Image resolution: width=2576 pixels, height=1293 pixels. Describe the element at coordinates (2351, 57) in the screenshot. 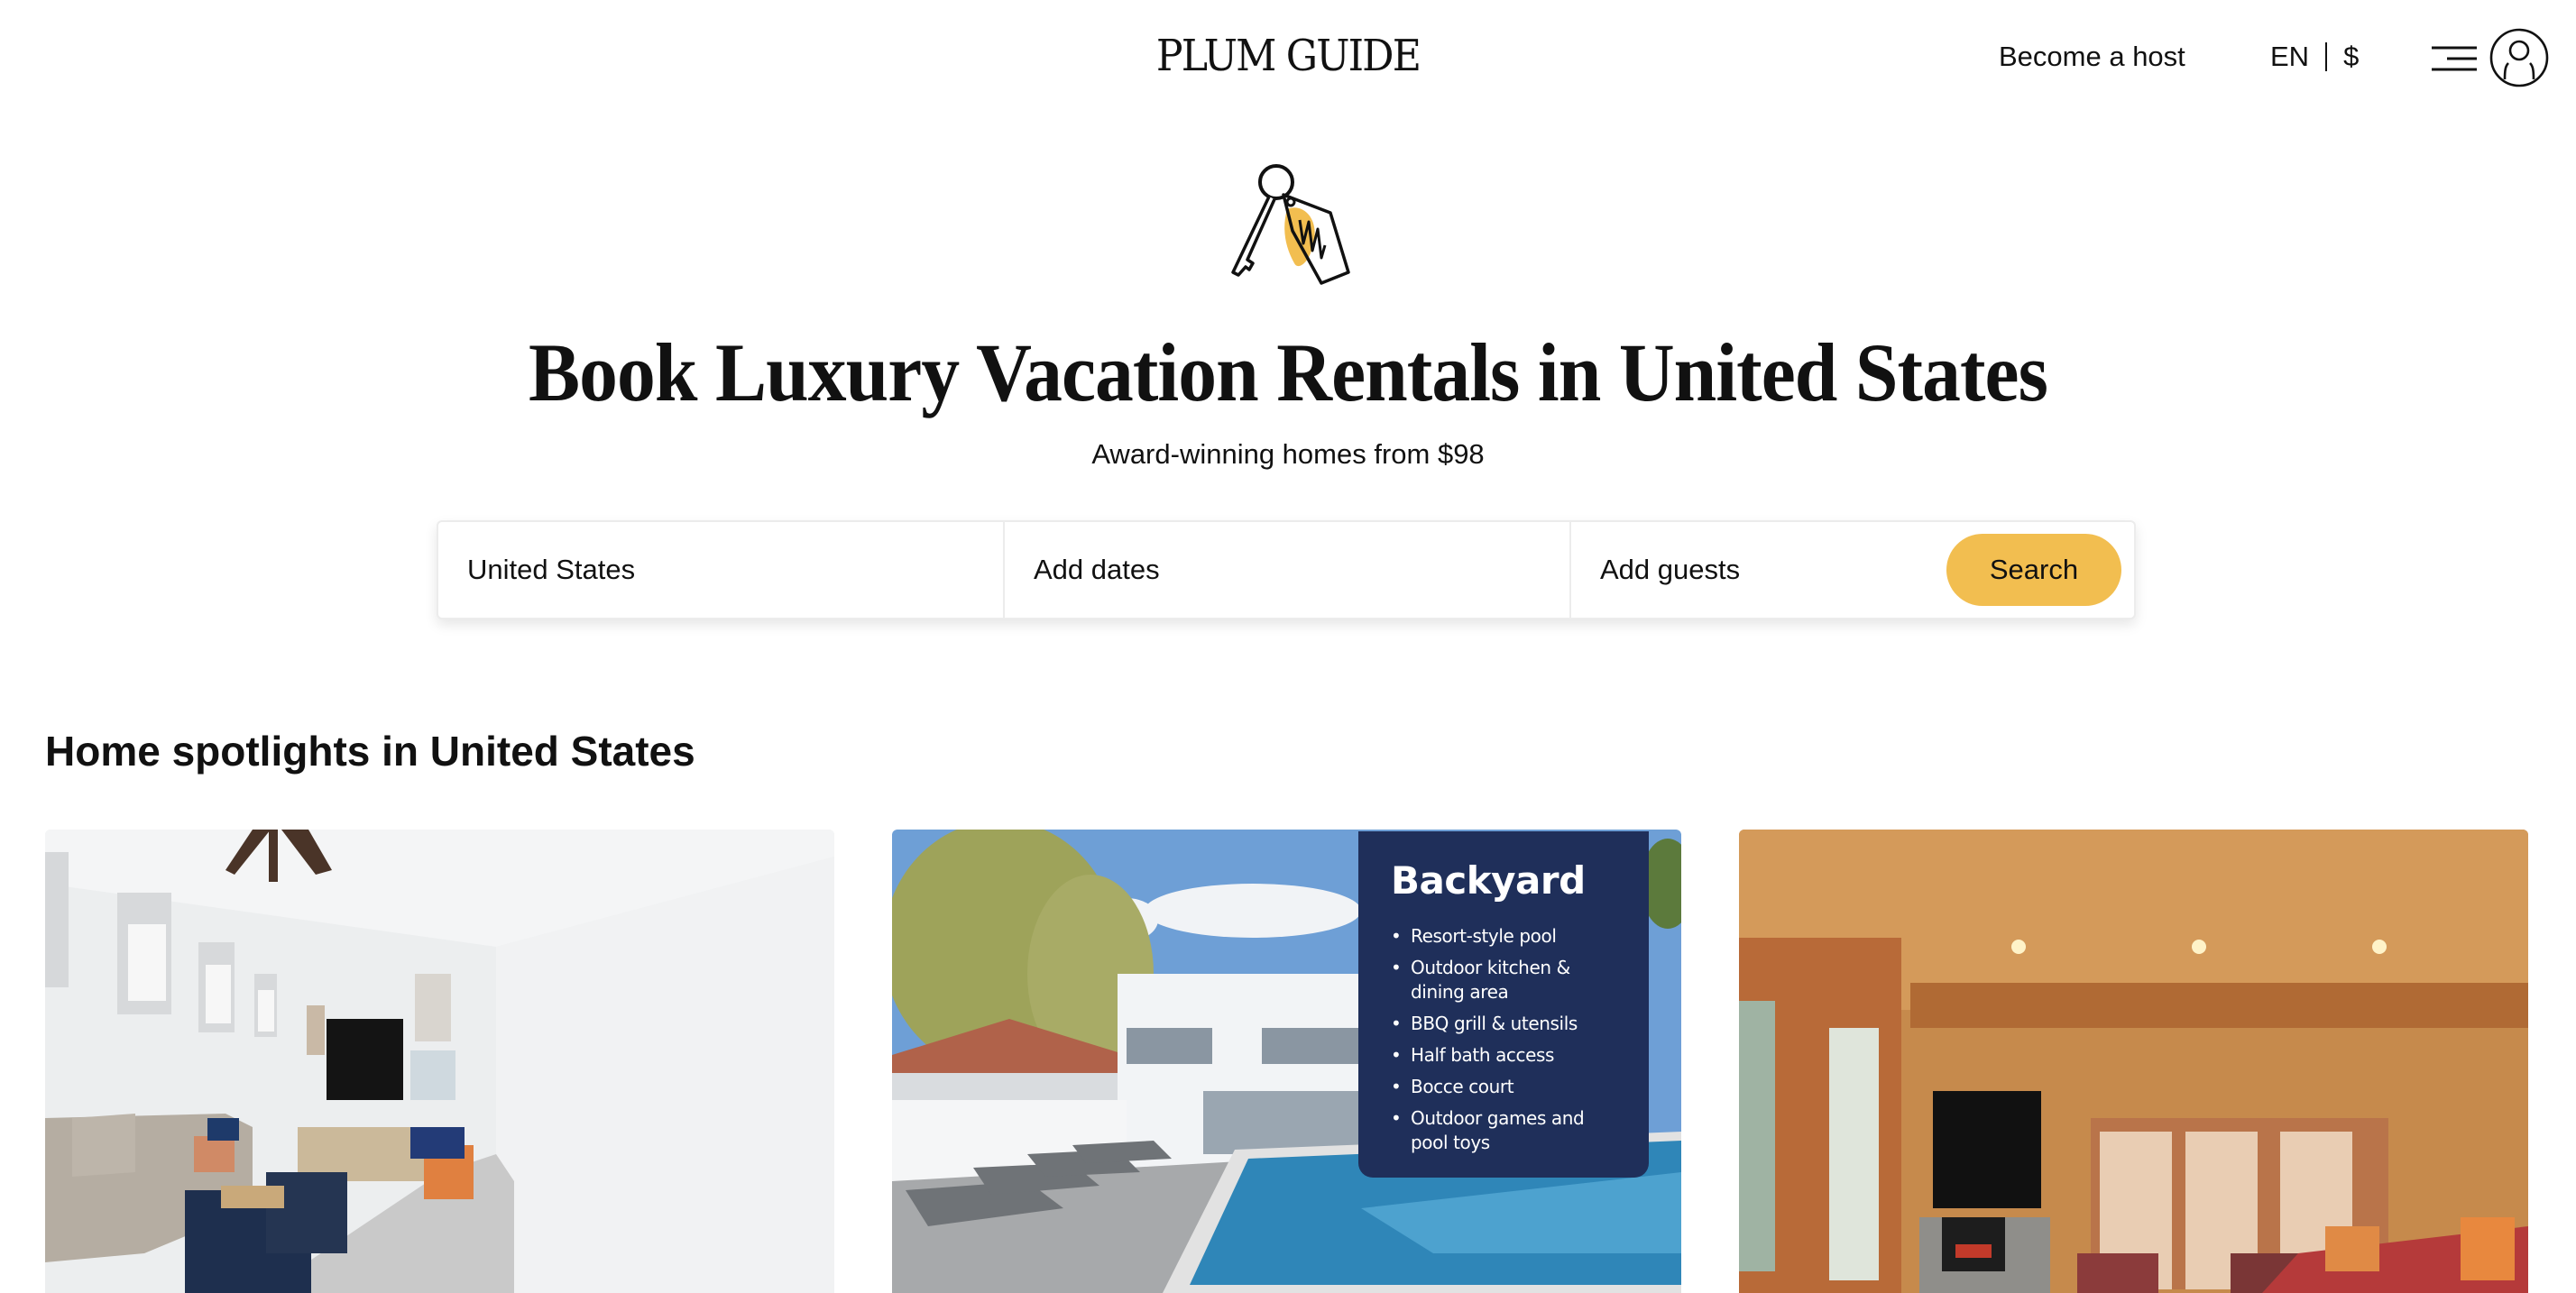

I see `currency-label: $` at that location.